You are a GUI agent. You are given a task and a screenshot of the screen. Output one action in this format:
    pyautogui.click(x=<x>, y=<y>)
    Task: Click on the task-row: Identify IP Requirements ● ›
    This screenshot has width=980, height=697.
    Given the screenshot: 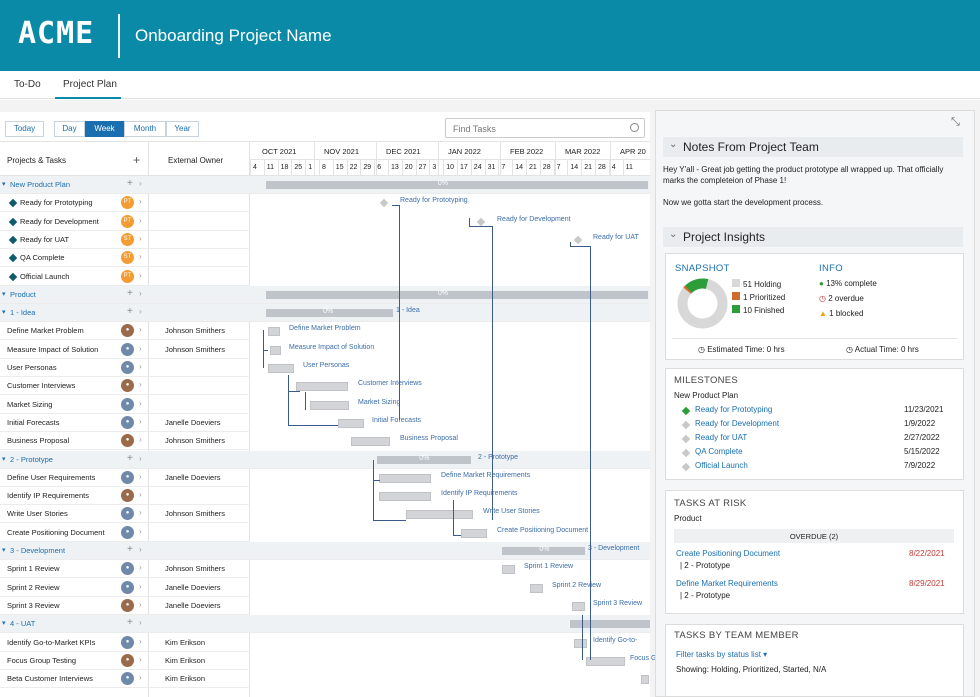 What is the action you would take?
    pyautogui.click(x=125, y=496)
    